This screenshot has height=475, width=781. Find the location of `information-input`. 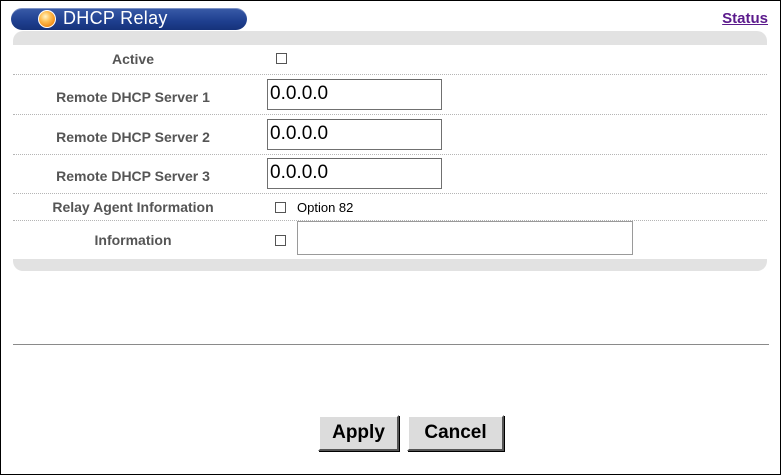

information-input is located at coordinates (465, 238).